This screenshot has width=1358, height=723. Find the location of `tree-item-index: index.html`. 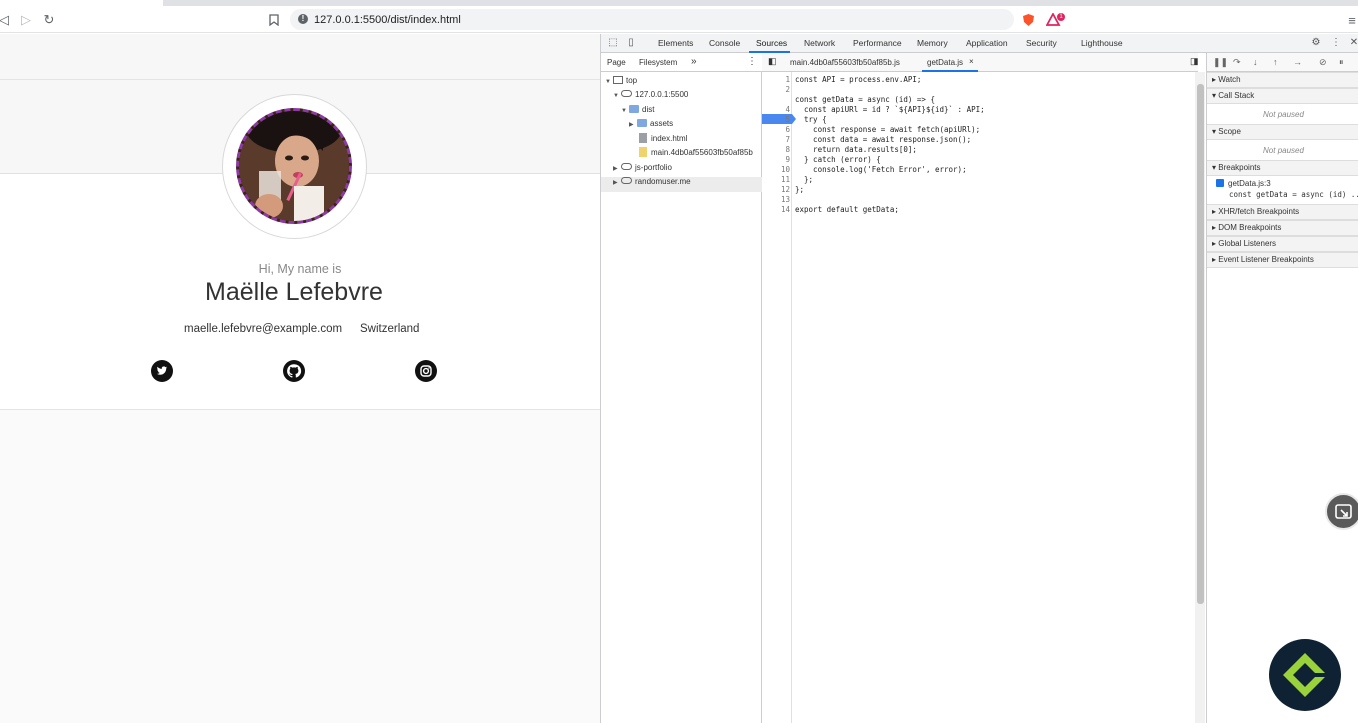

tree-item-index: index.html is located at coordinates (663, 139).